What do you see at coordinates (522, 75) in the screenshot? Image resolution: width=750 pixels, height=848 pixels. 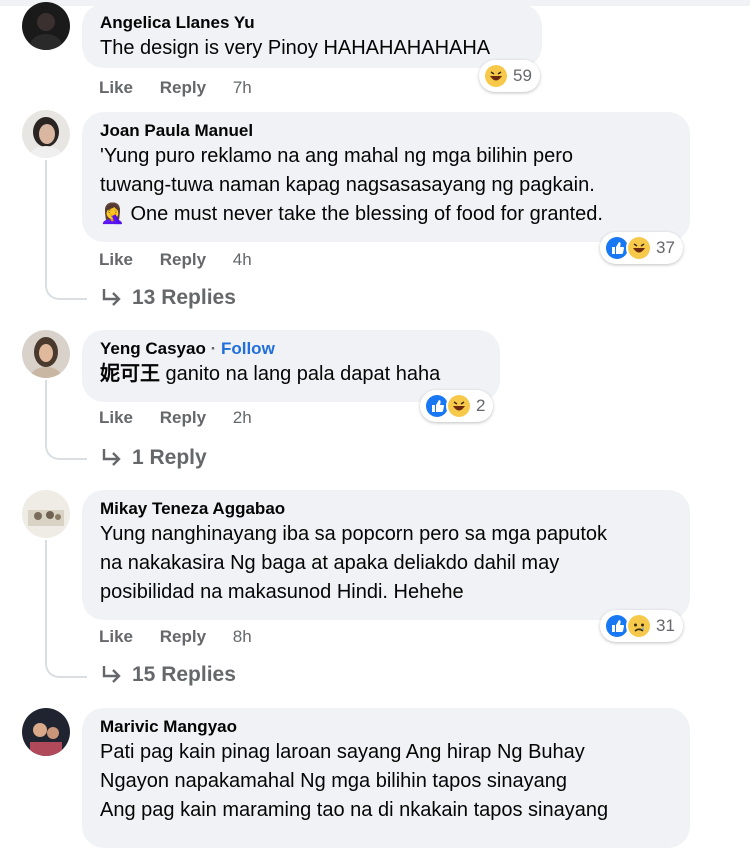 I see `reaction-count: 59` at bounding box center [522, 75].